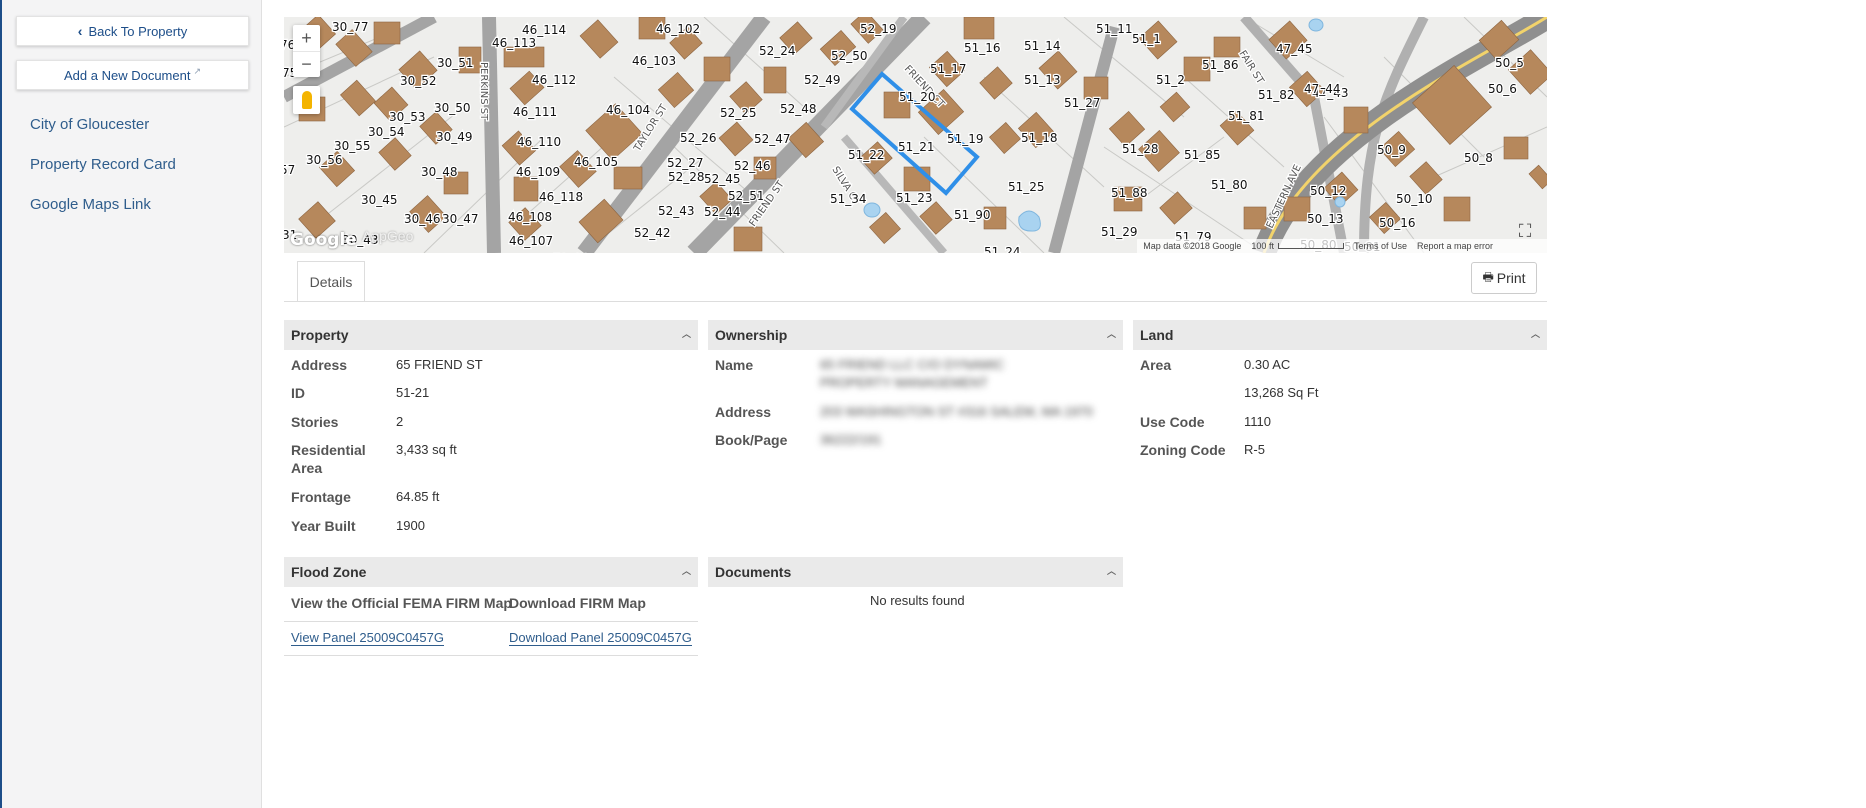 Image resolution: width=1866 pixels, height=808 pixels. I want to click on documents-panel-header: Documents ︿, so click(915, 572).